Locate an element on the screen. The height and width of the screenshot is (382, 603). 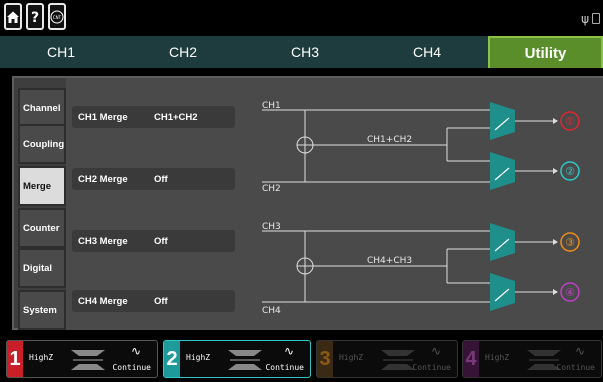
storage-icon is located at coordinates (596, 18).